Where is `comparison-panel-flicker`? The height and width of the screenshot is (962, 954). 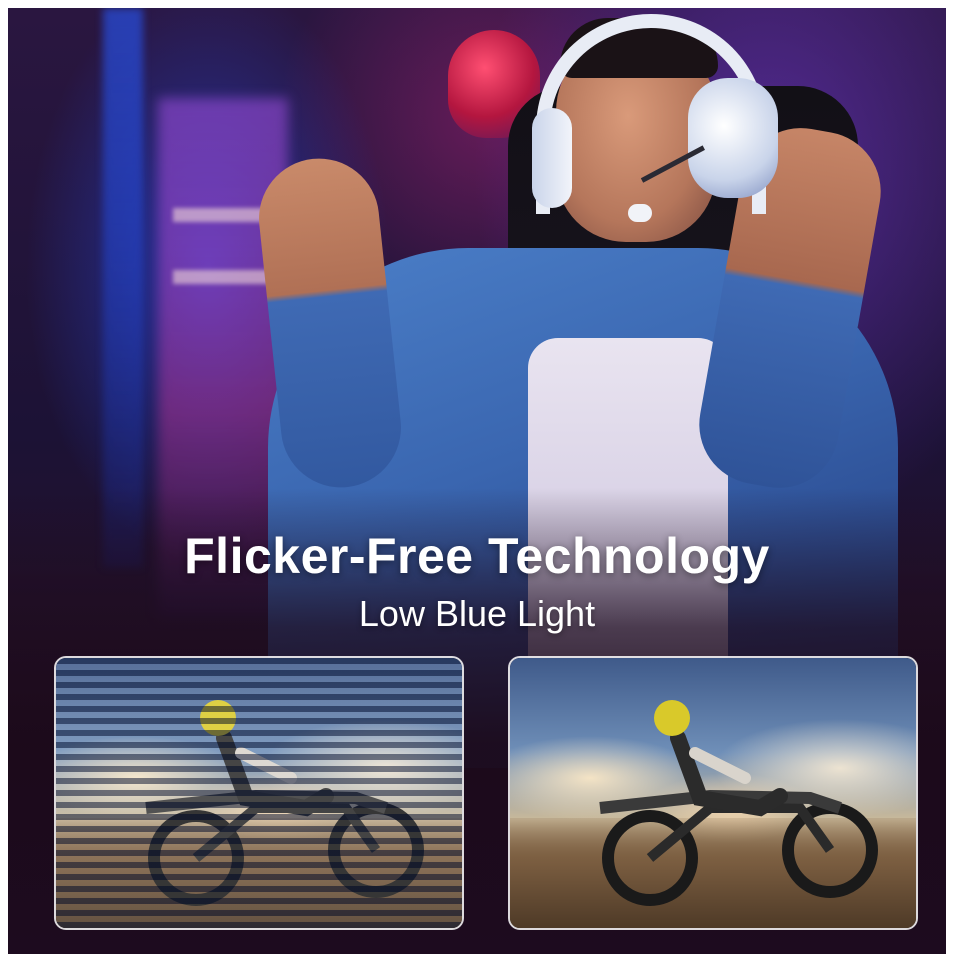
comparison-panel-flicker is located at coordinates (259, 793).